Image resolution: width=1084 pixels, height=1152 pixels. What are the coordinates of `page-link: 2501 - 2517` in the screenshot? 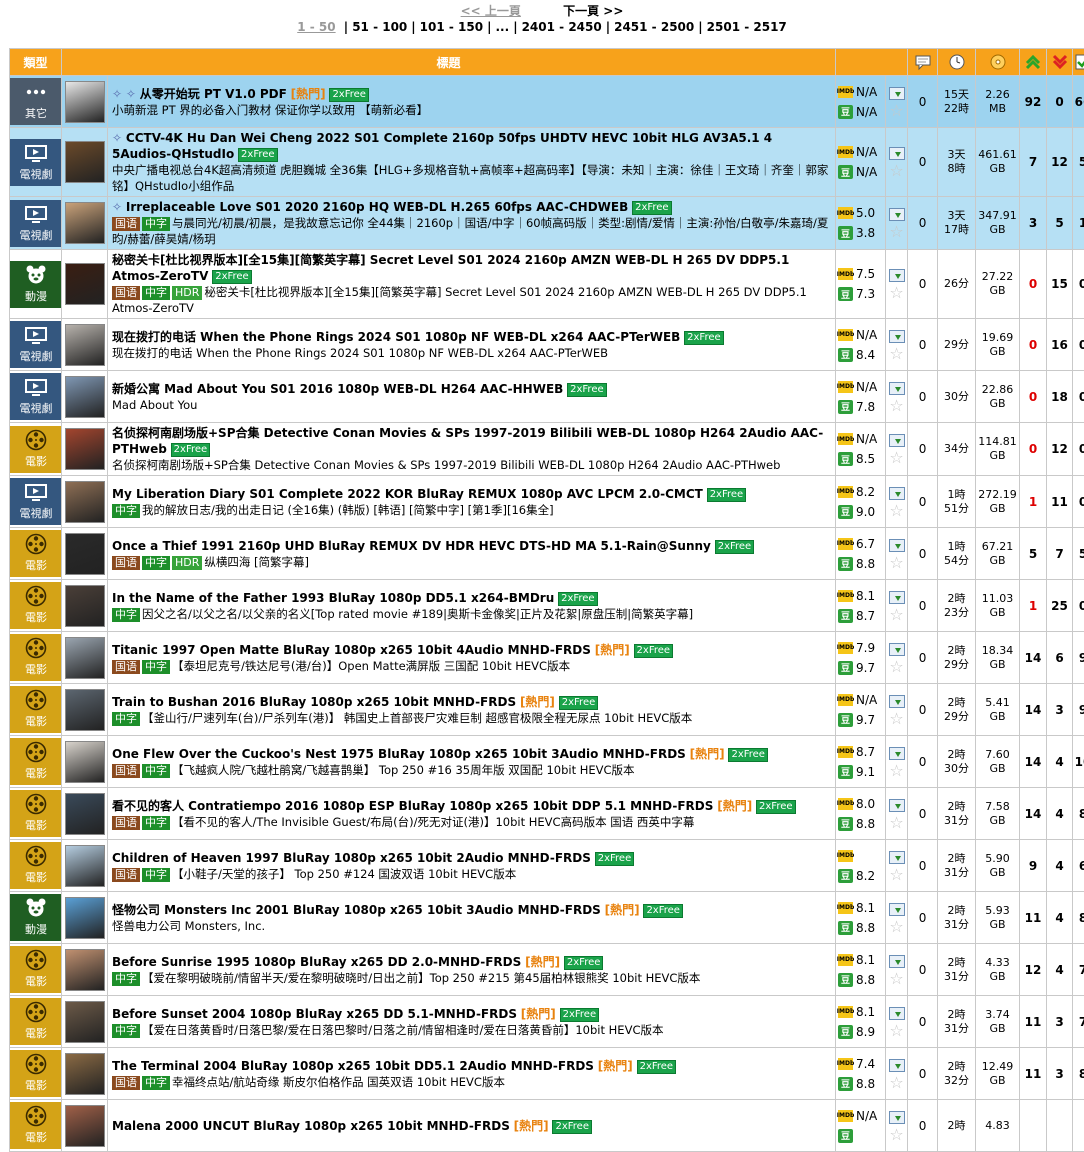 It's located at (747, 27).